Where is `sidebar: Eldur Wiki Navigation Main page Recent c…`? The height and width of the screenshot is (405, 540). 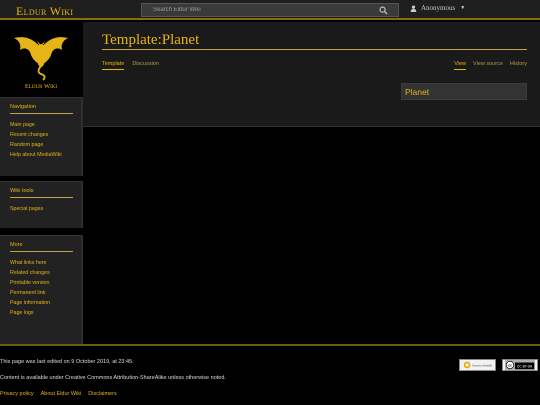 sidebar: Eldur Wiki Navigation Main page Recent c… is located at coordinates (41, 187).